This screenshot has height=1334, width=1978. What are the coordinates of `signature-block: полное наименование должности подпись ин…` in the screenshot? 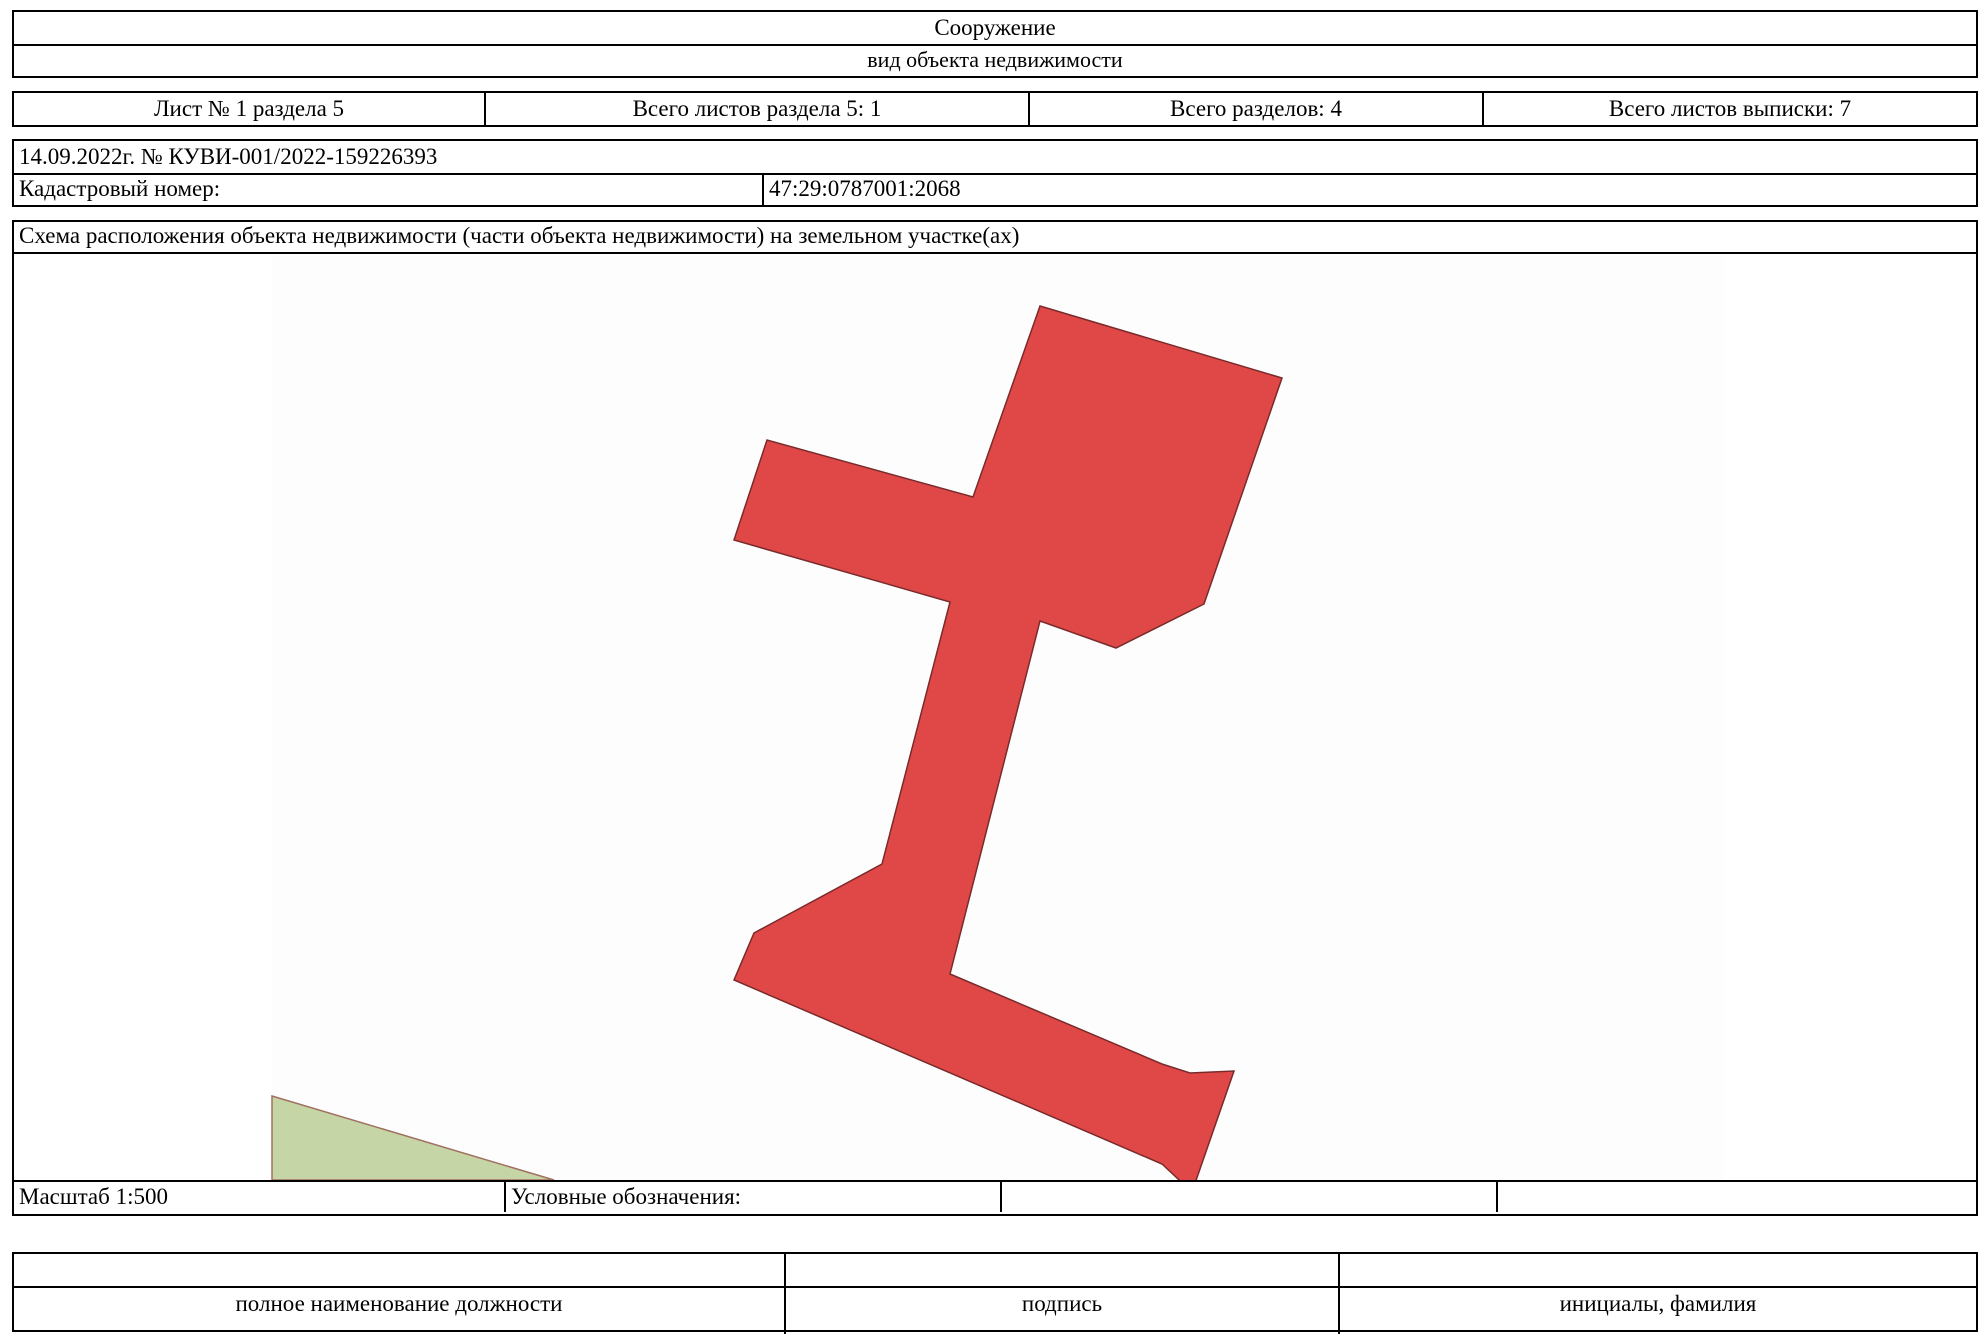 It's located at (995, 1293).